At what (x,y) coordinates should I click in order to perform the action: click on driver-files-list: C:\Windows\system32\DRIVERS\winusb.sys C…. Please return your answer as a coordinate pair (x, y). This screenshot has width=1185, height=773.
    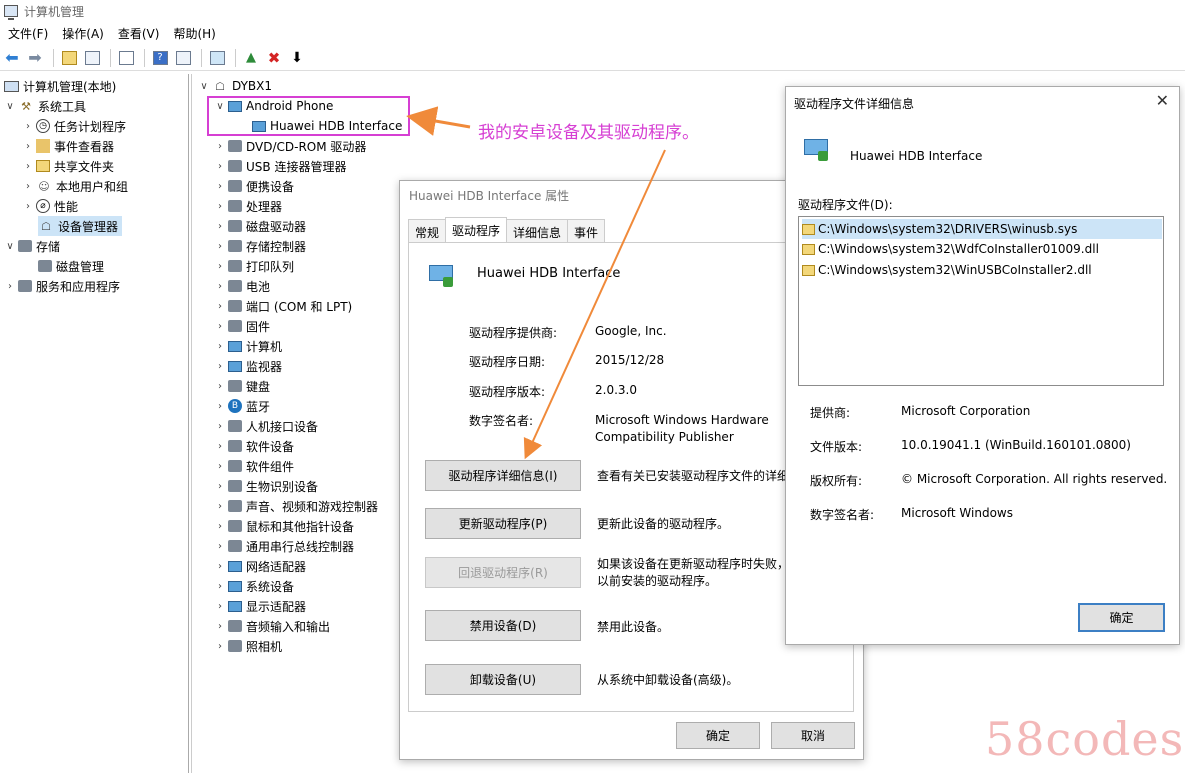
    Looking at the image, I should click on (981, 301).